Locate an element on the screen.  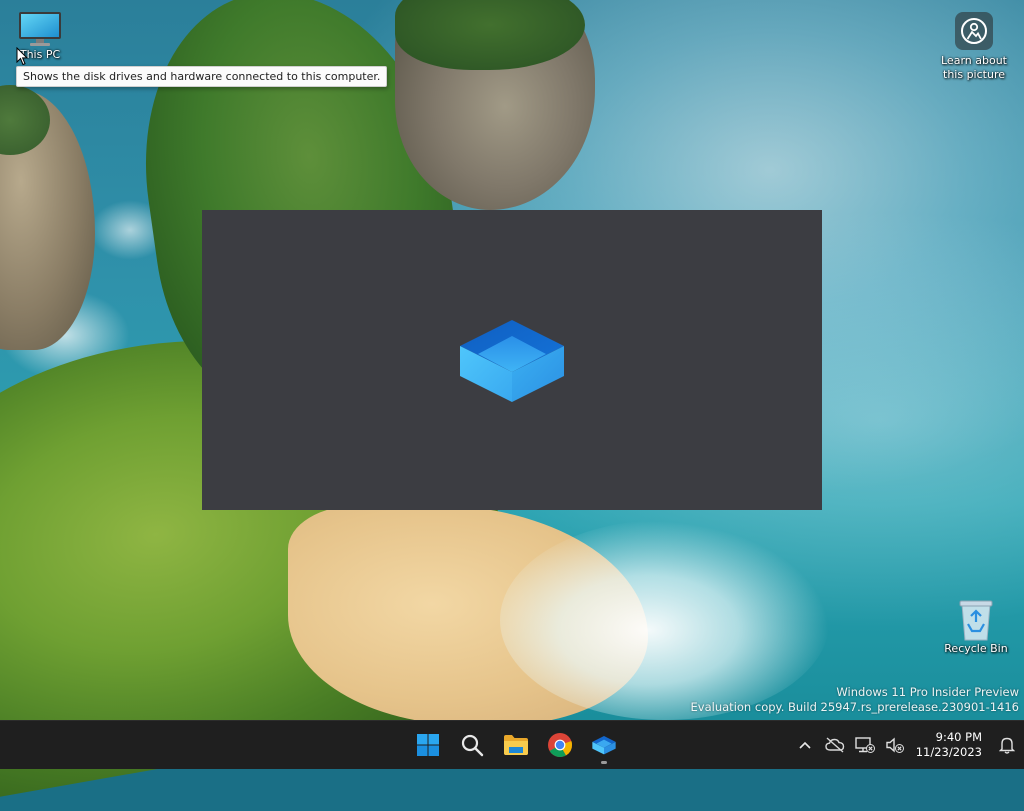
chrome-button is located at coordinates (560, 745).